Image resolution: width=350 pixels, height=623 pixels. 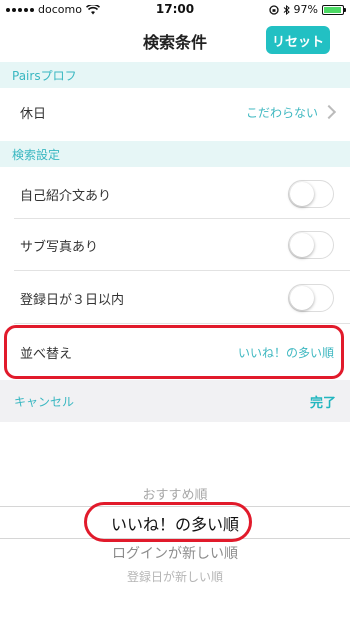 I want to click on bluetooth-icon, so click(x=286, y=9).